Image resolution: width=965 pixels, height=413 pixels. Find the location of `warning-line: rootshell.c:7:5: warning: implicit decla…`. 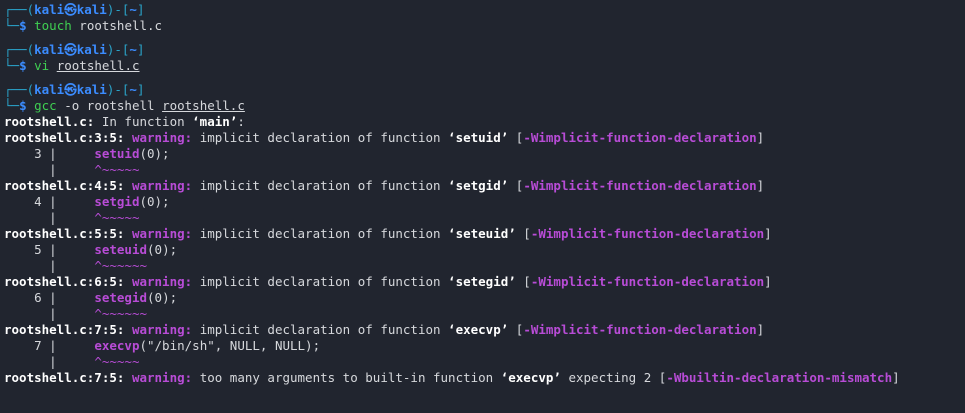

warning-line: rootshell.c:7:5: warning: implicit decla… is located at coordinates (384, 329).